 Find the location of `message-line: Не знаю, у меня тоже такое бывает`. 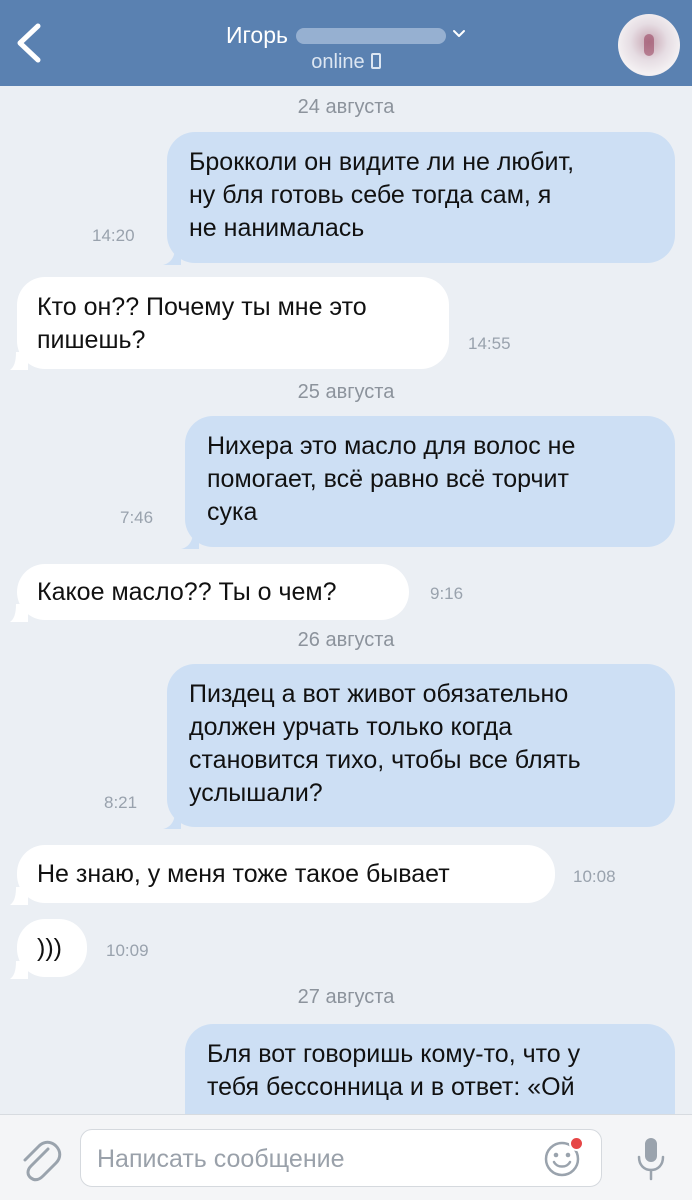

message-line: Не знаю, у меня тоже такое бывает is located at coordinates (243, 874).